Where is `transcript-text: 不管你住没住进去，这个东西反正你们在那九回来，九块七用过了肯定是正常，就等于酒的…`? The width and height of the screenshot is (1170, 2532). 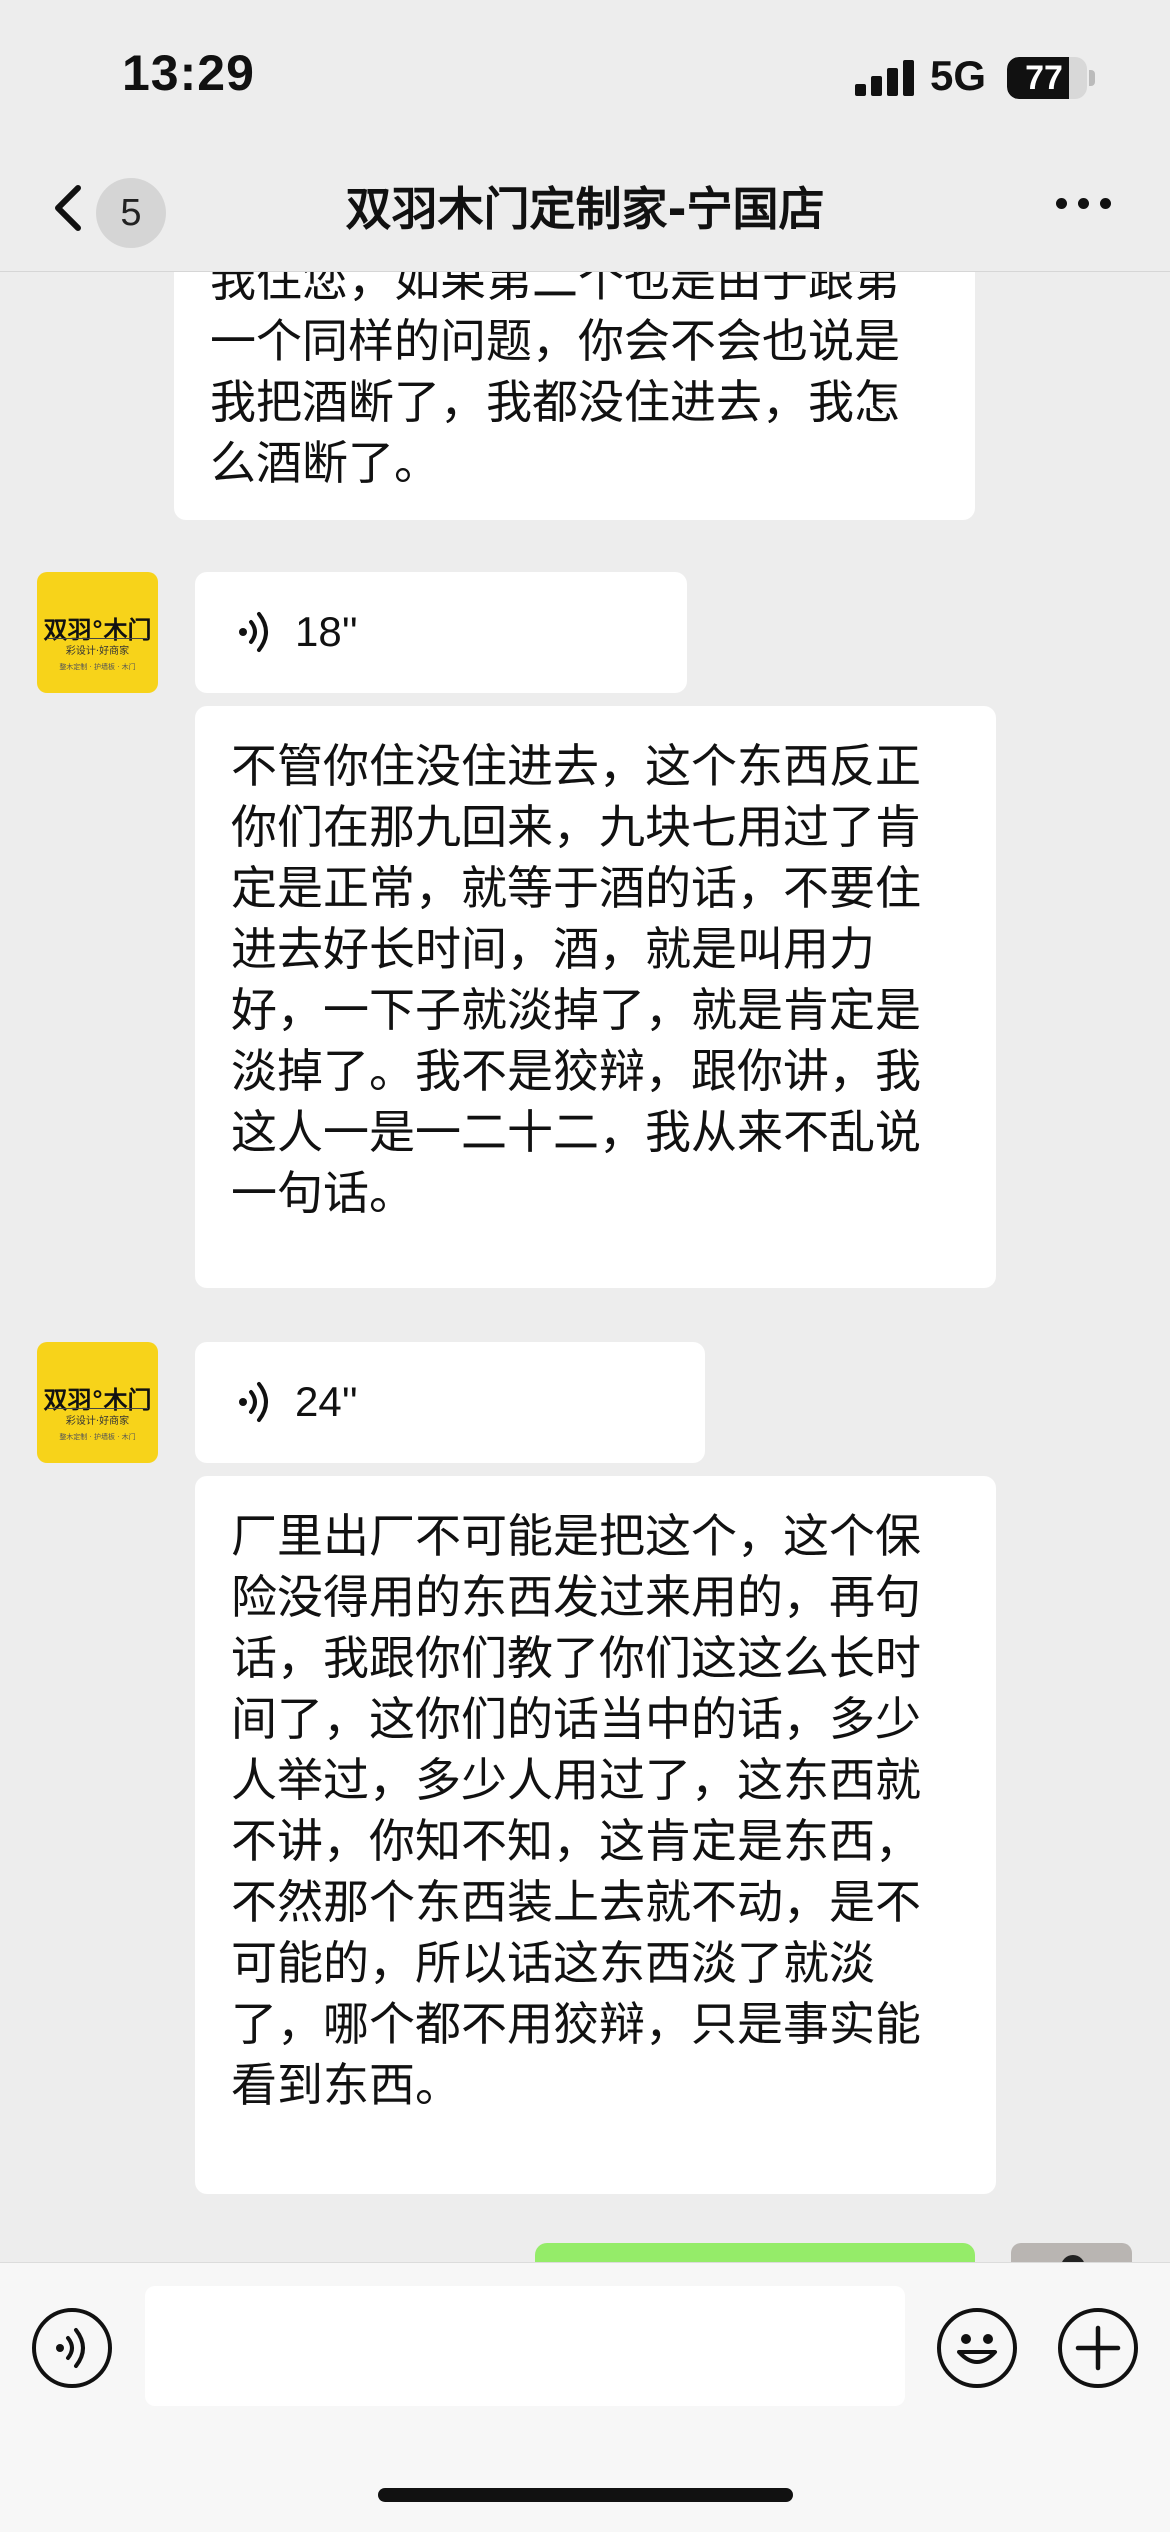
transcript-text: 不管你住没住进去，这个东西反正你们在那九回来，九块七用过了肯定是正常，就等于酒的… is located at coordinates (576, 979).